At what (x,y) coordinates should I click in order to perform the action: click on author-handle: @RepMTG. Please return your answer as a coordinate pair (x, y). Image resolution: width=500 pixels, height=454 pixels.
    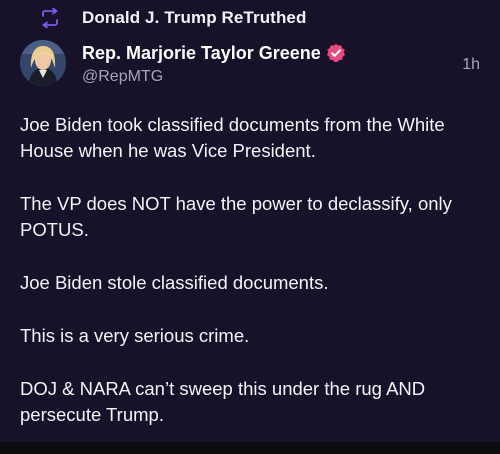
    Looking at the image, I should click on (122, 77).